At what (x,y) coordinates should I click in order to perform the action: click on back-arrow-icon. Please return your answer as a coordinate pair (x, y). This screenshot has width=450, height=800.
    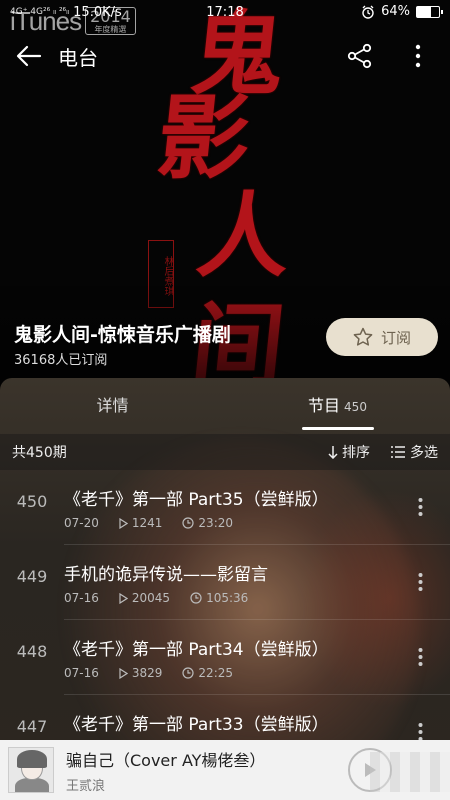
    Looking at the image, I should click on (29, 56).